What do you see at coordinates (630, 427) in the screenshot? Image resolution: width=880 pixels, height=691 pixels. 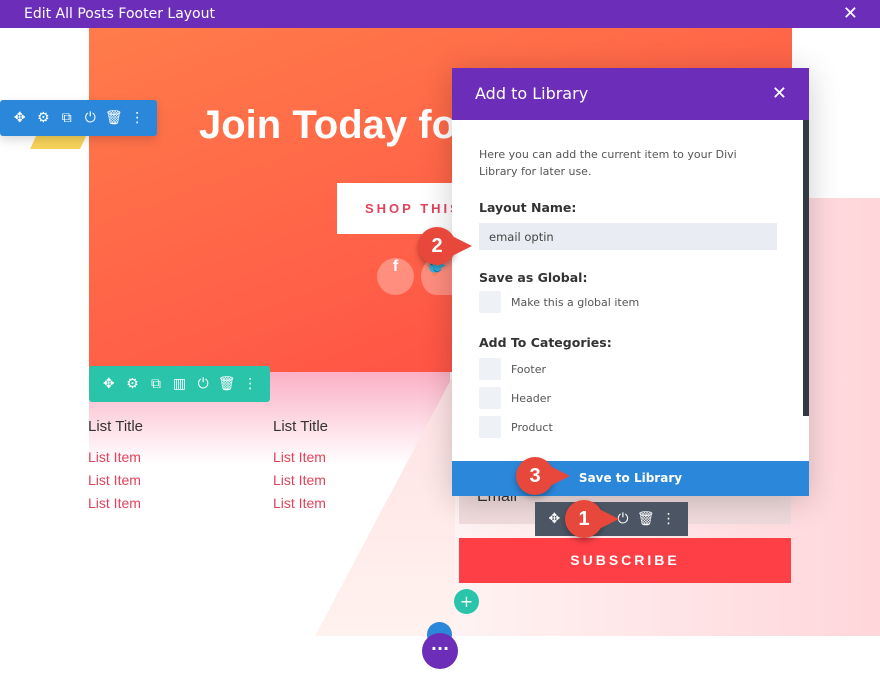 I see `category-product: Product` at bounding box center [630, 427].